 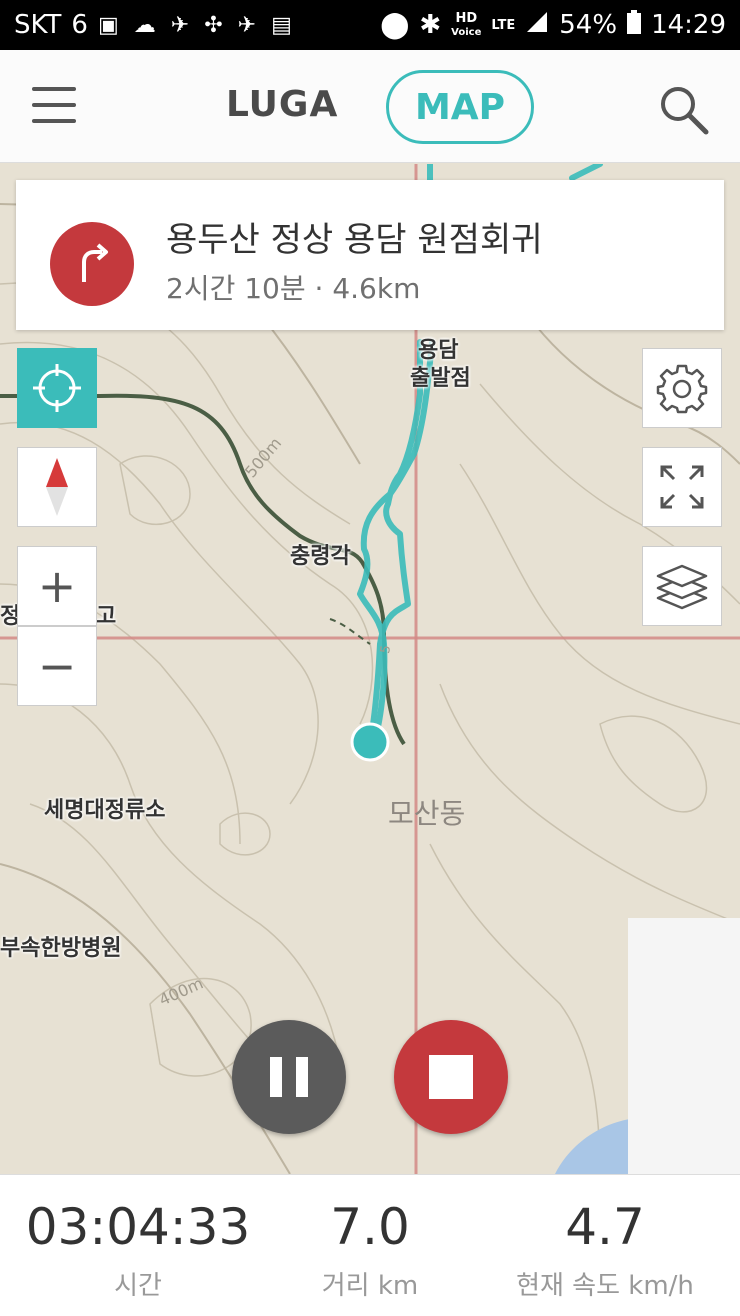 I want to click on hd-label: HD, so click(x=466, y=18).